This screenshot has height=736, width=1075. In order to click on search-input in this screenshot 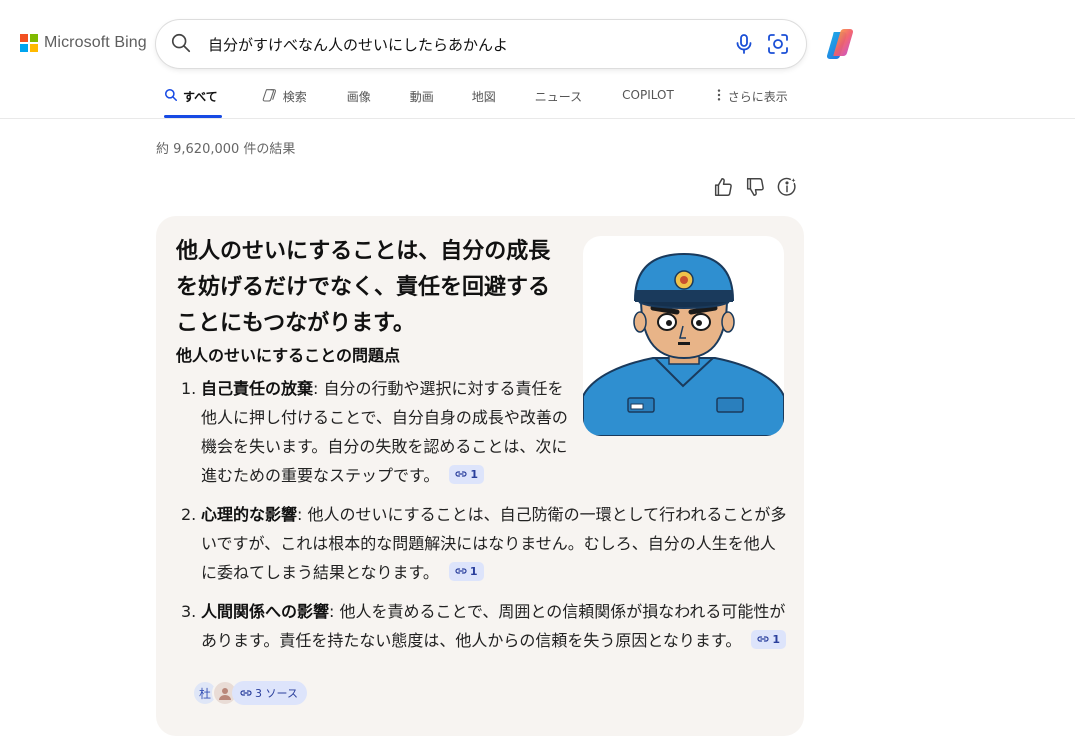, I will do `click(468, 44)`.